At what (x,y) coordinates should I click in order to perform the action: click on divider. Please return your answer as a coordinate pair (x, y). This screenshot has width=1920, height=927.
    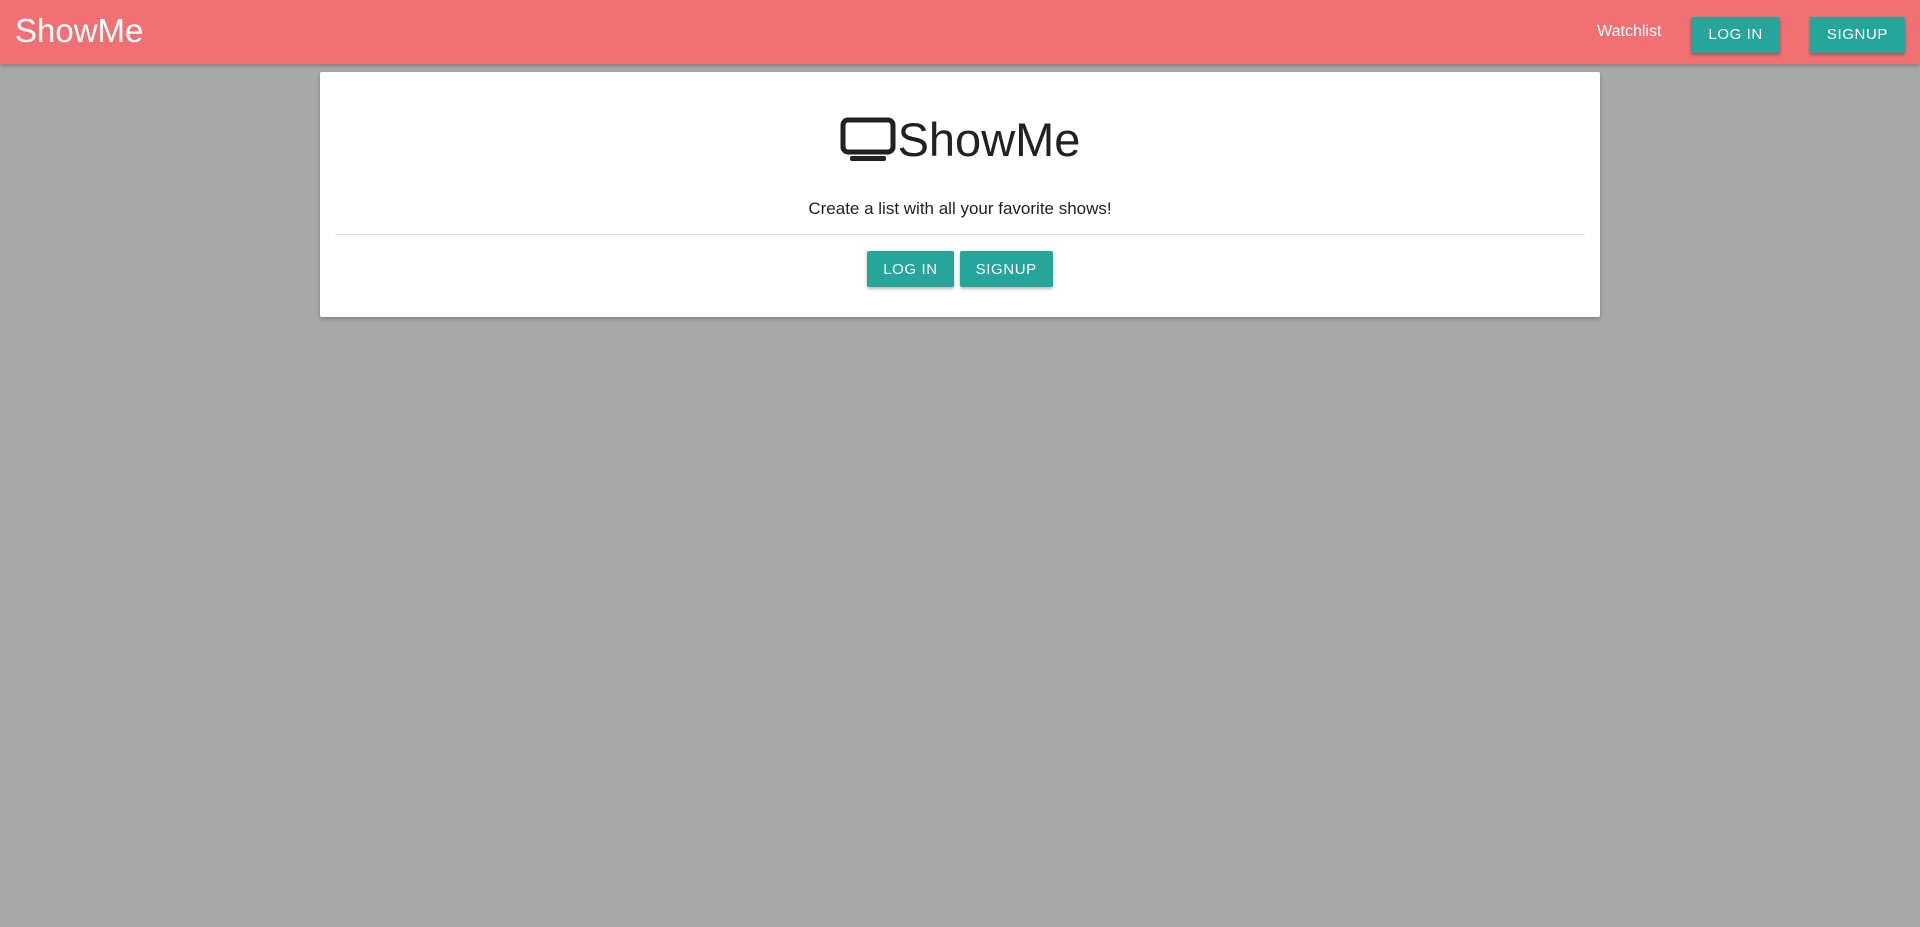
    Looking at the image, I should click on (960, 234).